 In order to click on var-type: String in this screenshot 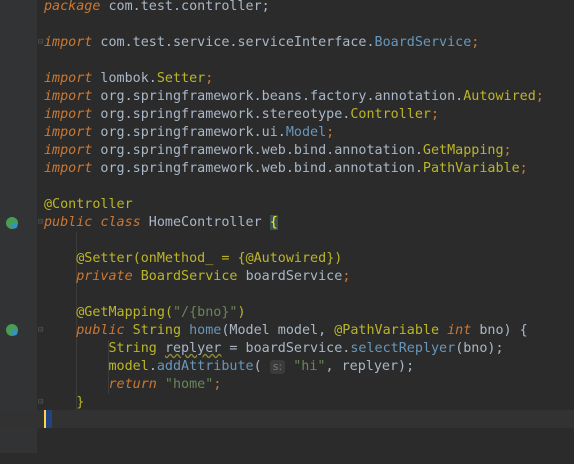, I will do `click(136, 348)`.